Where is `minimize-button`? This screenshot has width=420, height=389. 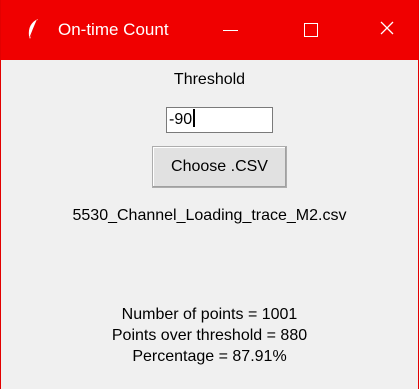
minimize-button is located at coordinates (230, 30).